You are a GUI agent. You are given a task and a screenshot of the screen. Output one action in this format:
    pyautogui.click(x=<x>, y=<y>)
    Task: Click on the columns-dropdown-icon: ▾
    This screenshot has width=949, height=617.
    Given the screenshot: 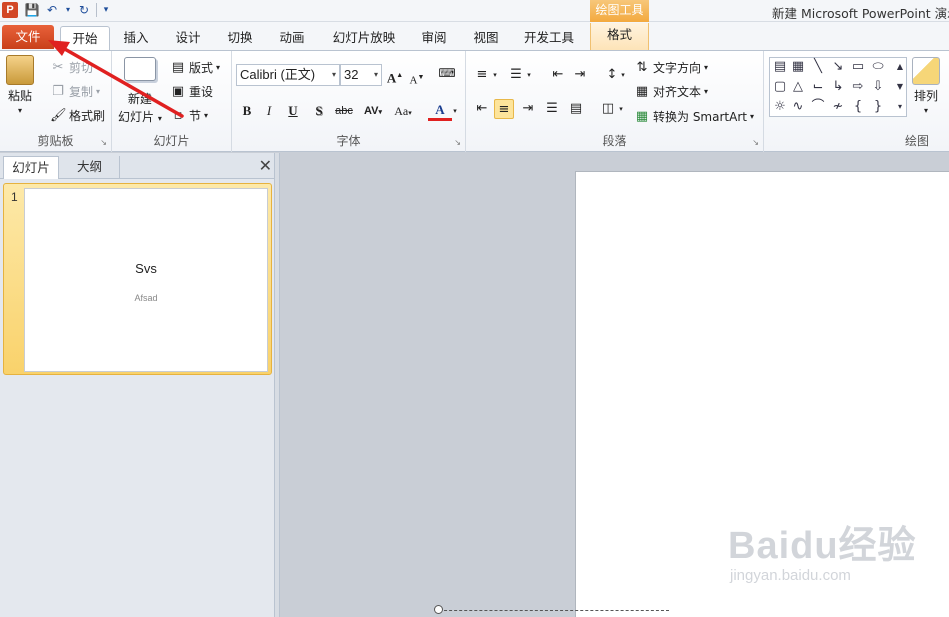 What is the action you would take?
    pyautogui.click(x=621, y=109)
    